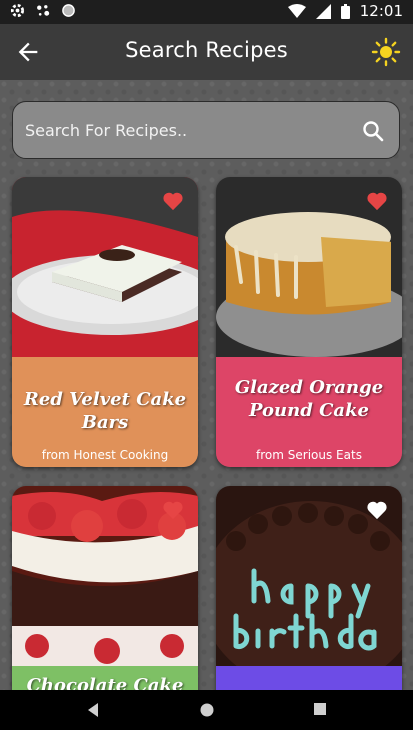 The width and height of the screenshot is (413, 730). What do you see at coordinates (386, 52) in the screenshot?
I see `sun-icon` at bounding box center [386, 52].